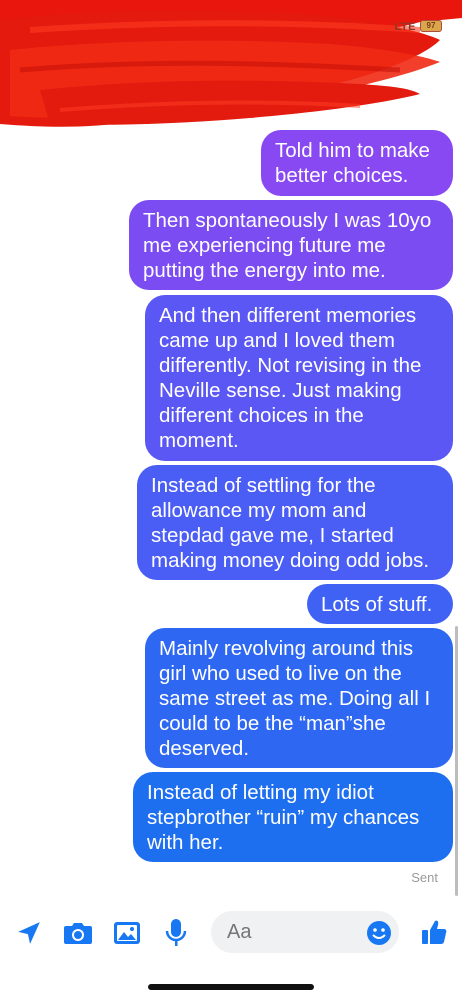 This screenshot has height=1000, width=462. What do you see at coordinates (127, 933) in the screenshot?
I see `image-icon` at bounding box center [127, 933].